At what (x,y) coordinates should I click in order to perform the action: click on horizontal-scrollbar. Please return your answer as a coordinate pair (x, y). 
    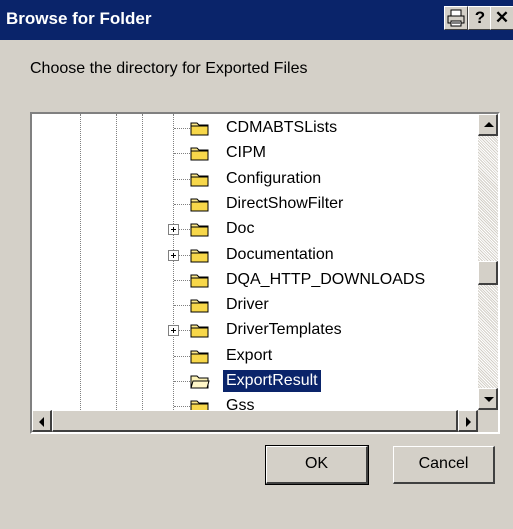
    Looking at the image, I should click on (255, 421).